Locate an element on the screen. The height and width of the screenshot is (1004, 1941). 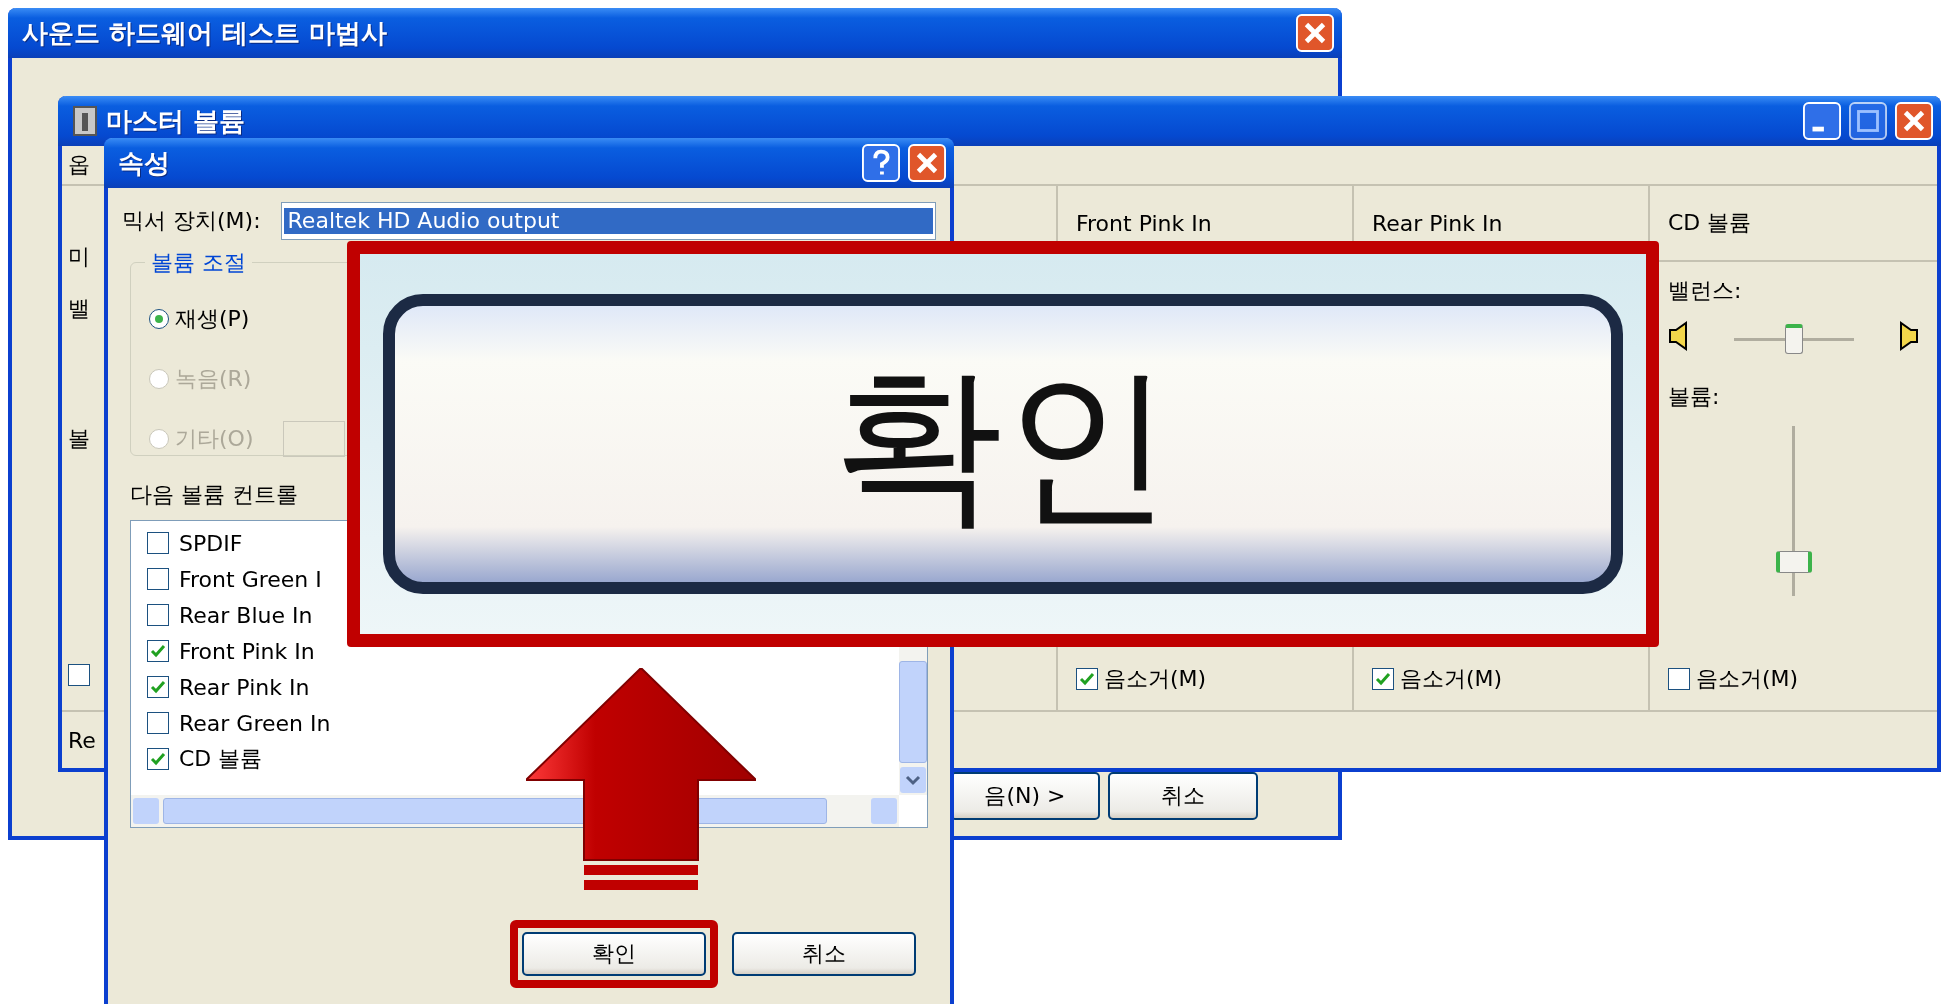
balance-label: 밸 is located at coordinates (79, 309).